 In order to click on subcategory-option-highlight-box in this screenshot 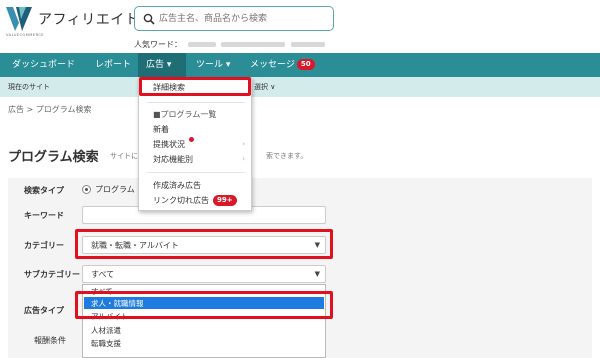, I will do `click(204, 305)`.